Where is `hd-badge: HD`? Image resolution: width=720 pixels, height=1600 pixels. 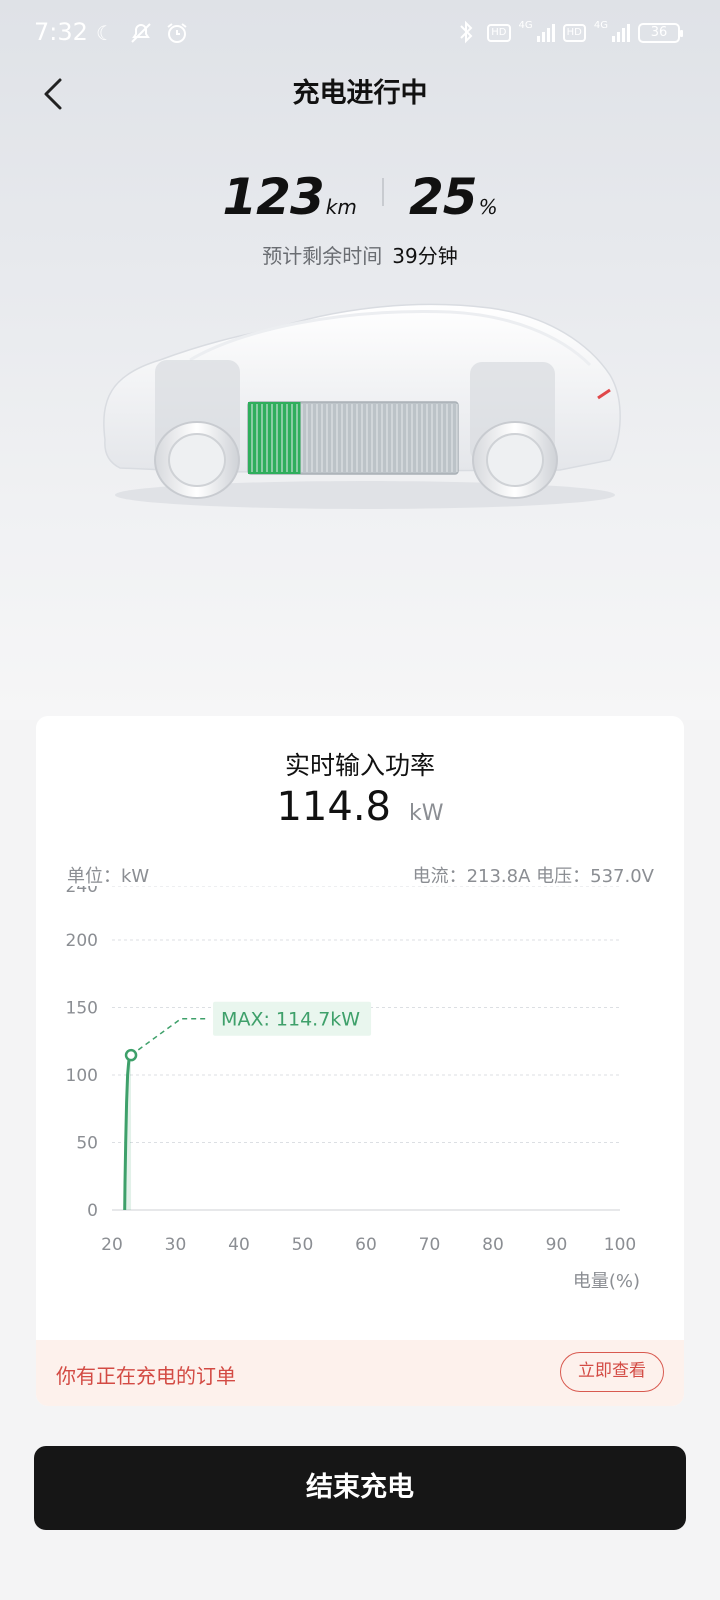
hd-badge: HD is located at coordinates (499, 33).